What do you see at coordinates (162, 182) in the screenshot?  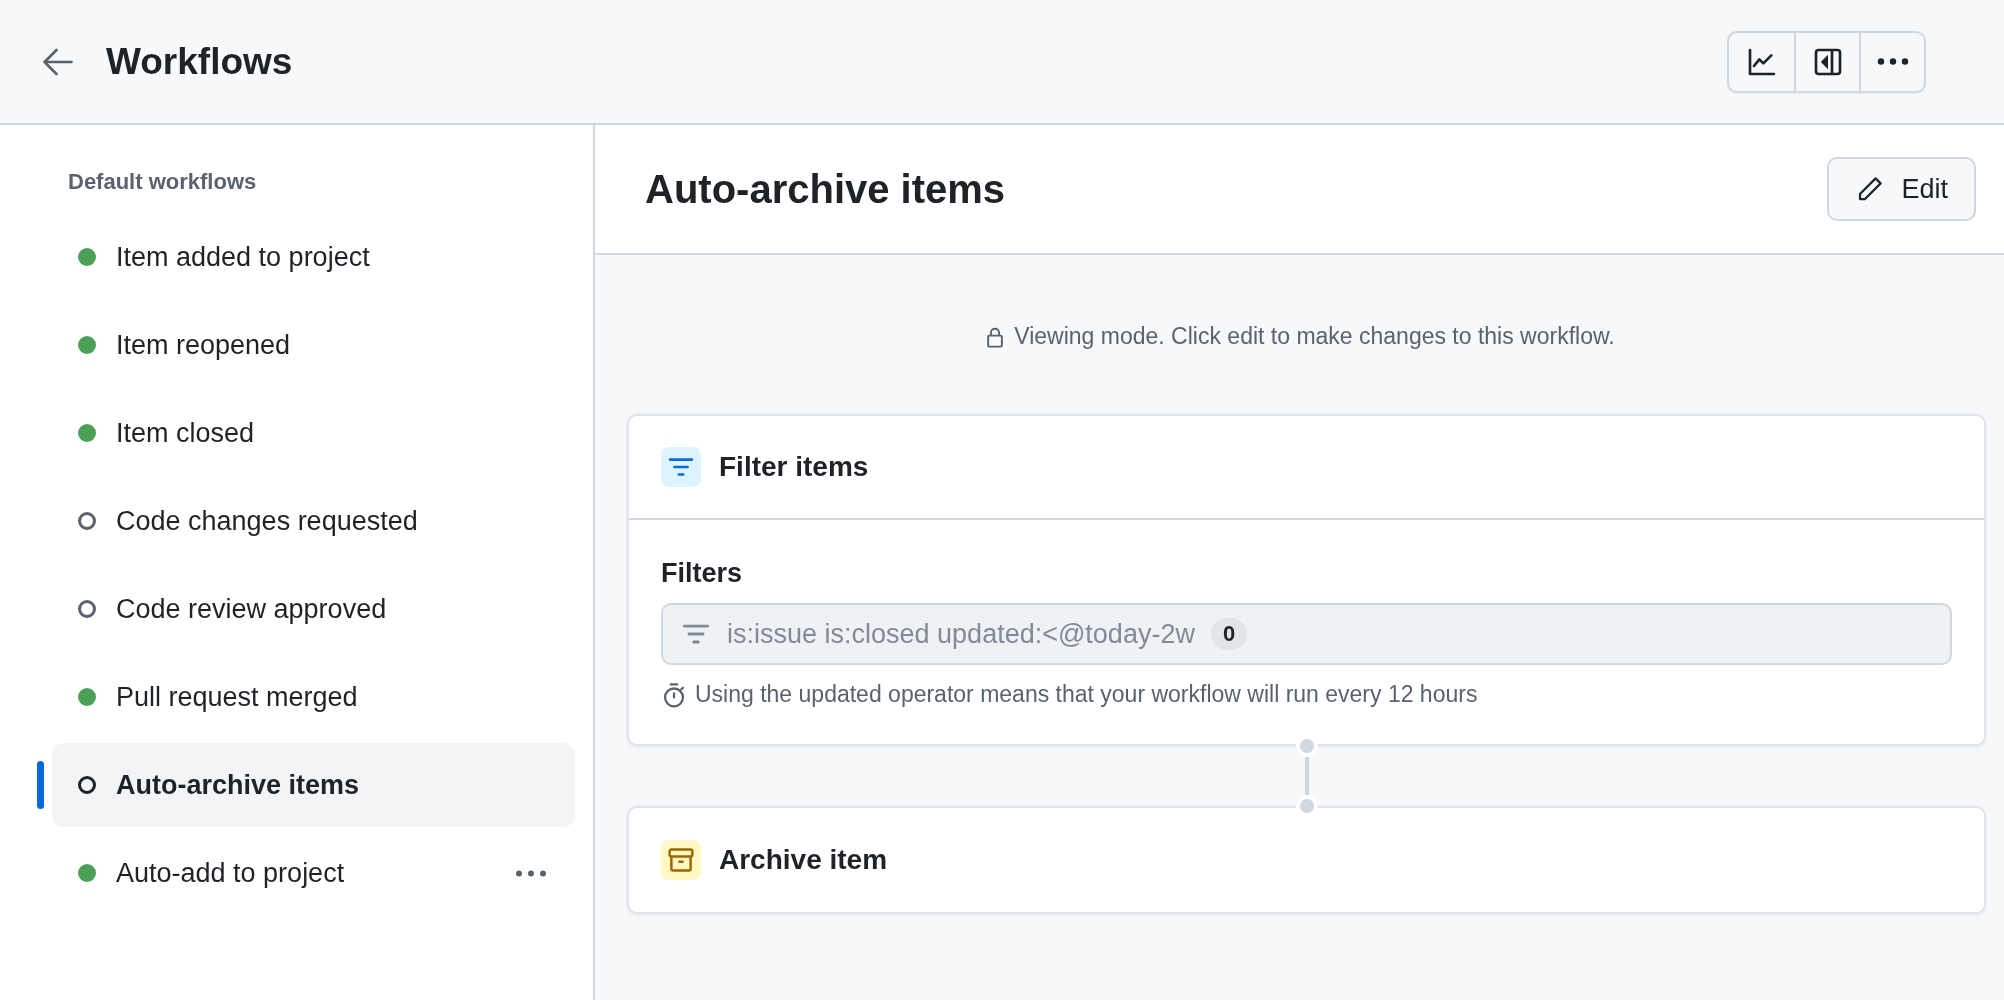 I see `section-title: Default workflows` at bounding box center [162, 182].